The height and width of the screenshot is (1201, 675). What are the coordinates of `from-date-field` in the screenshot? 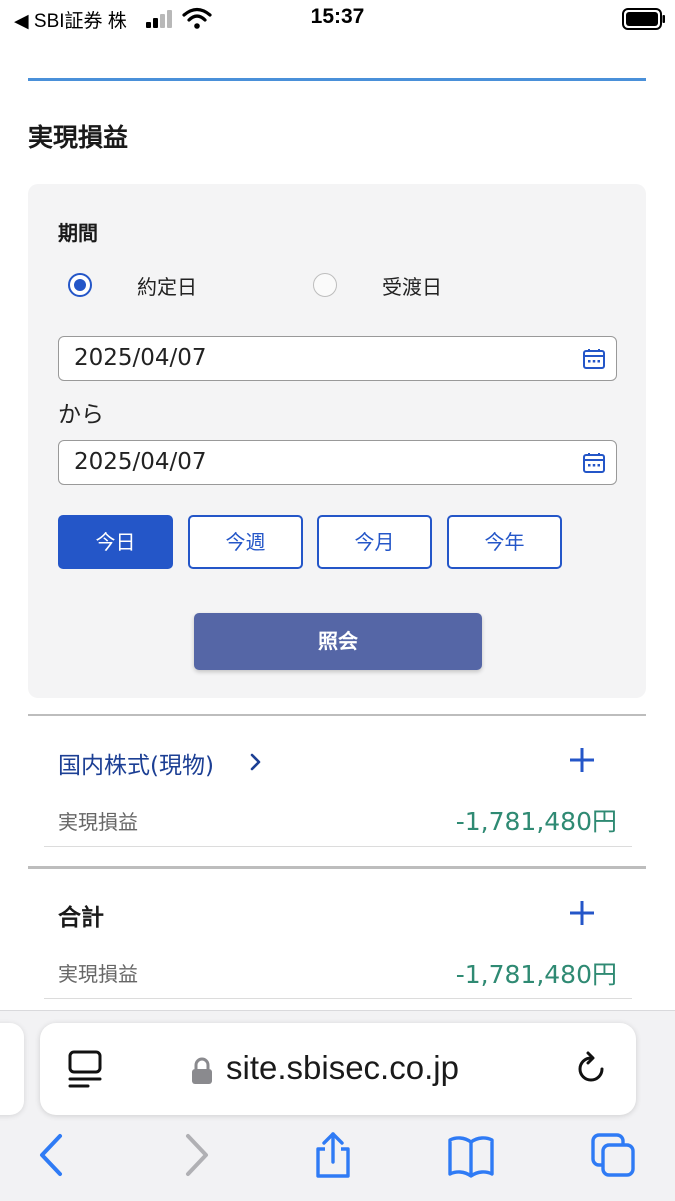 It's located at (337, 358).